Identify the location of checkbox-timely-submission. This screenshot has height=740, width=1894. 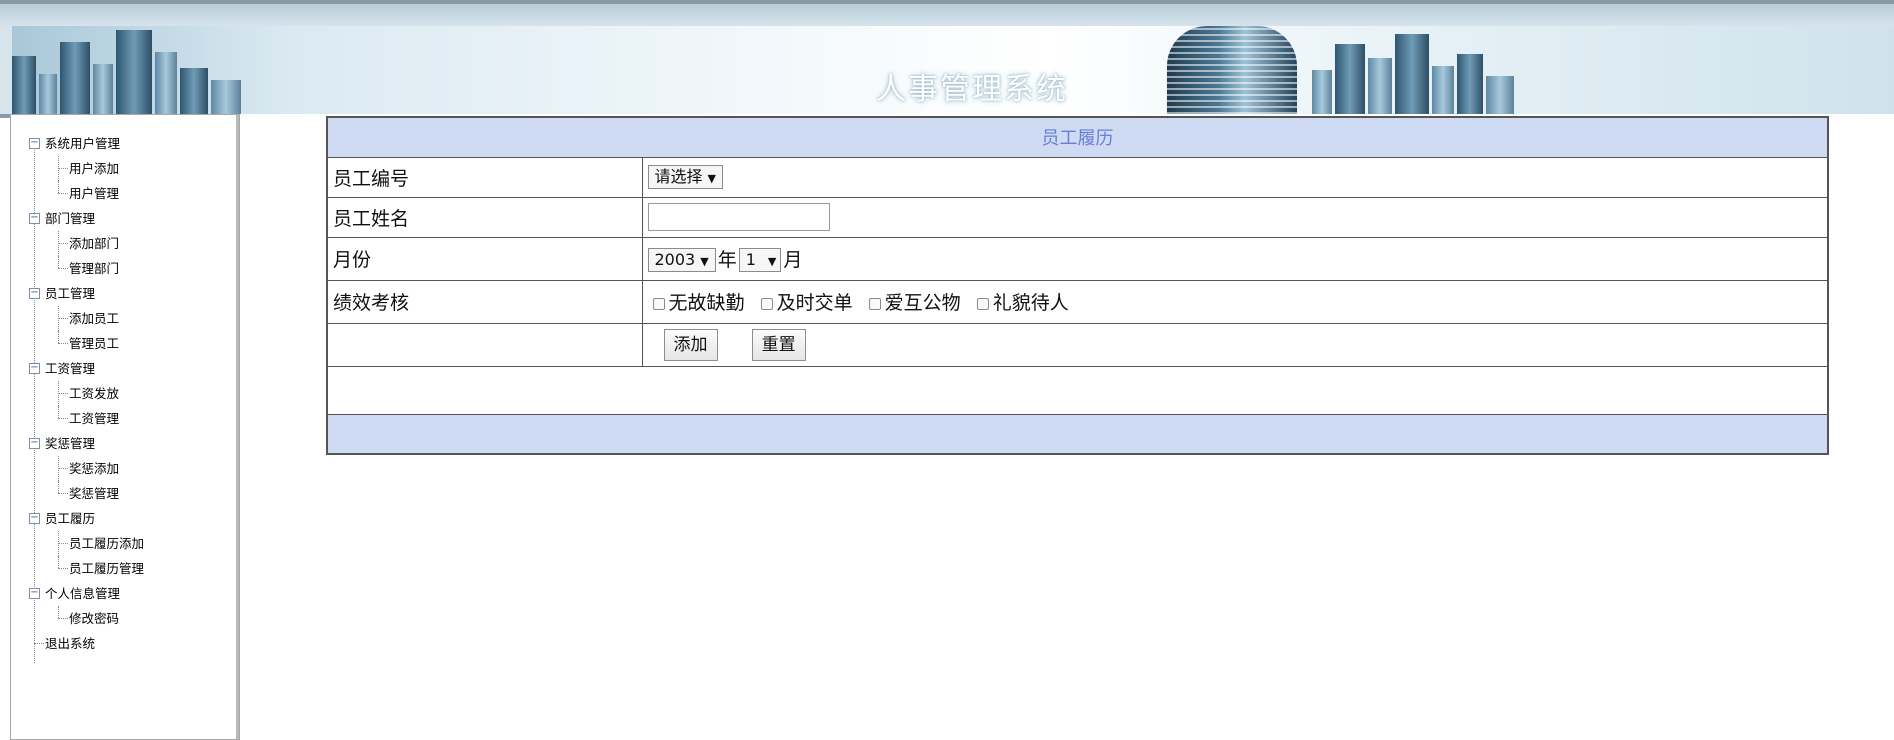
(766, 303).